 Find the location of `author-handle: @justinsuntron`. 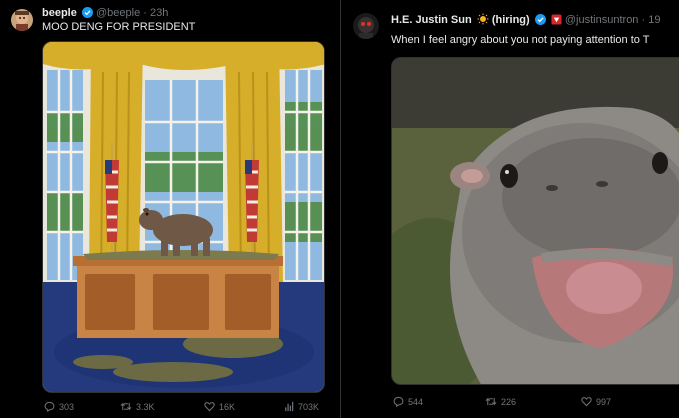

author-handle: @justinsuntron is located at coordinates (602, 20).